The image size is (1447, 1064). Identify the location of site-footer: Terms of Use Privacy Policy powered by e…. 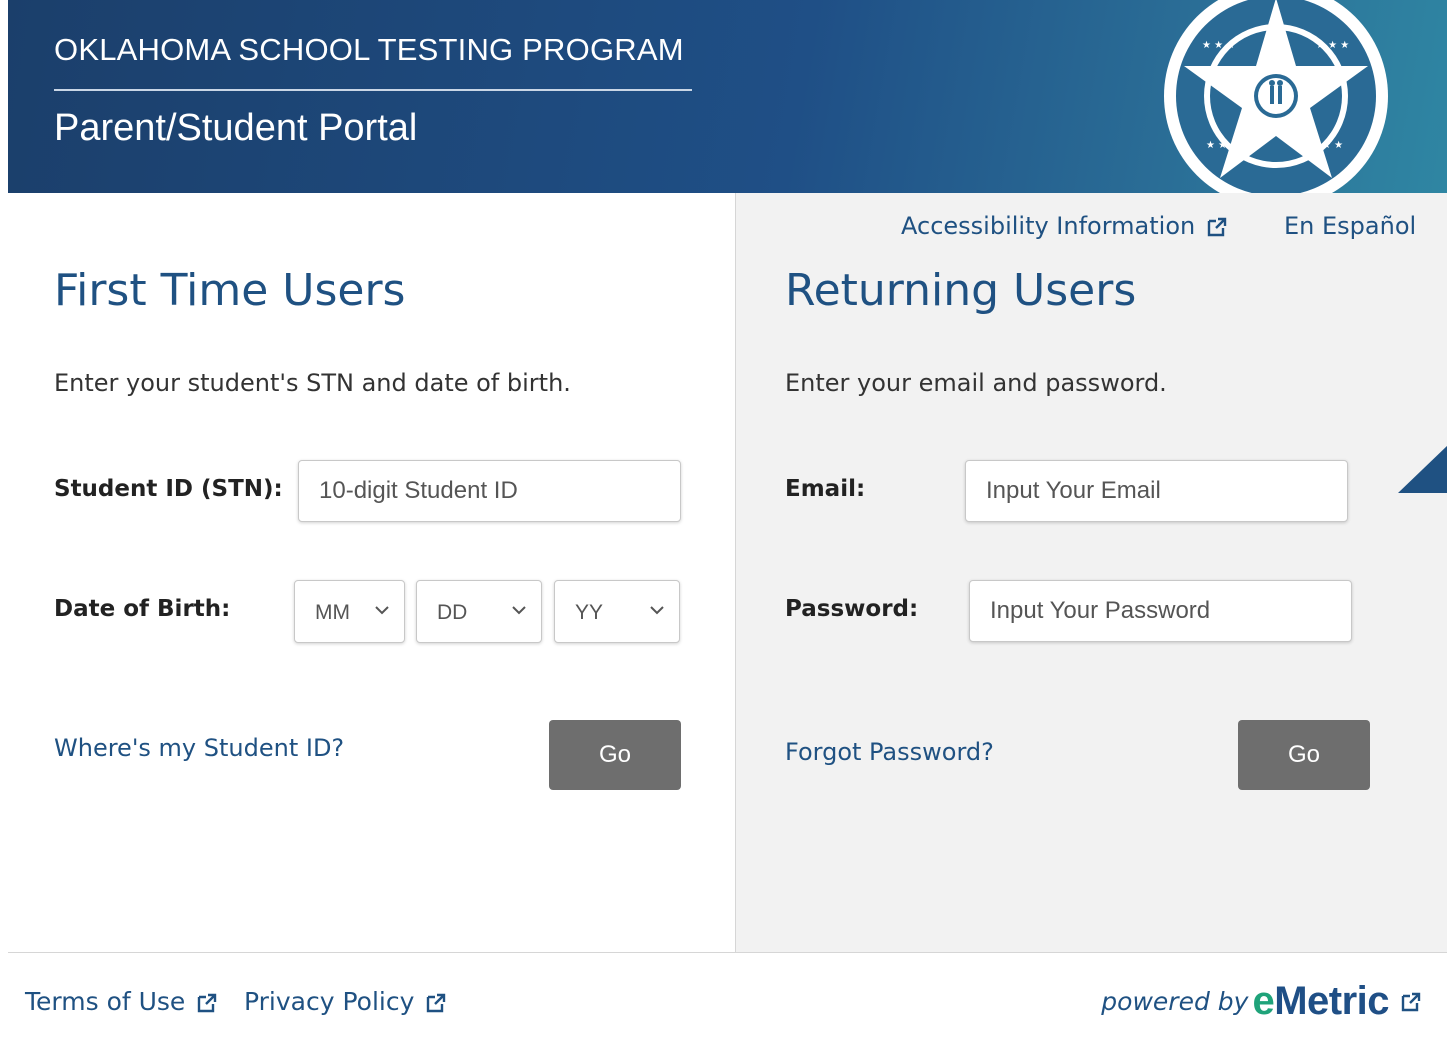
(727, 1008).